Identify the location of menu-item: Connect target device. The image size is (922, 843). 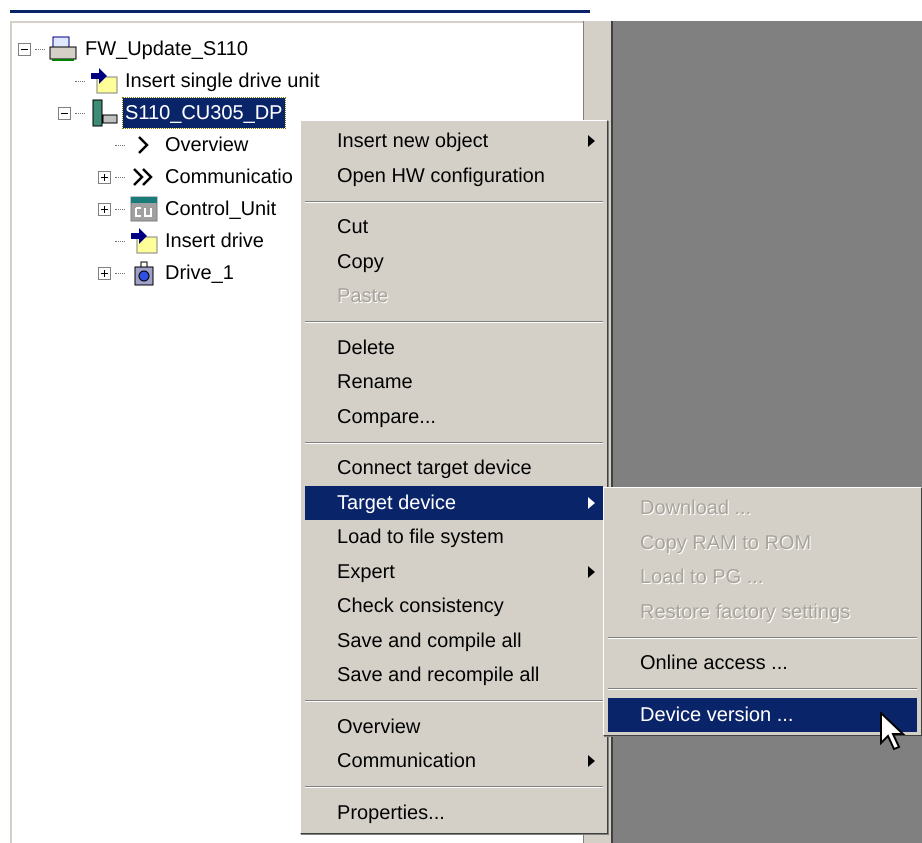
(454, 468).